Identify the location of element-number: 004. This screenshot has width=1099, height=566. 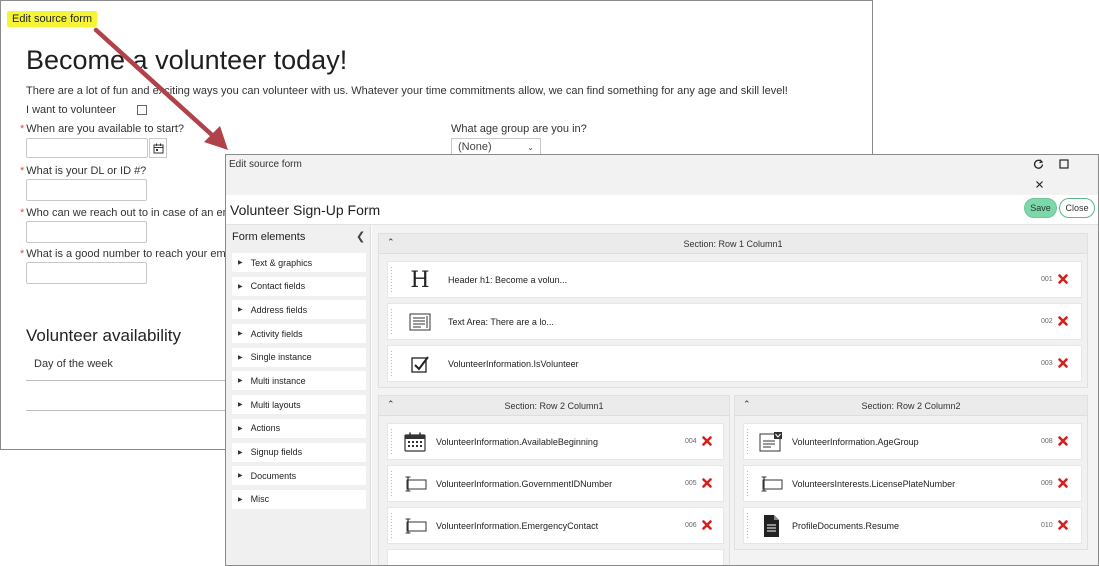
(691, 441).